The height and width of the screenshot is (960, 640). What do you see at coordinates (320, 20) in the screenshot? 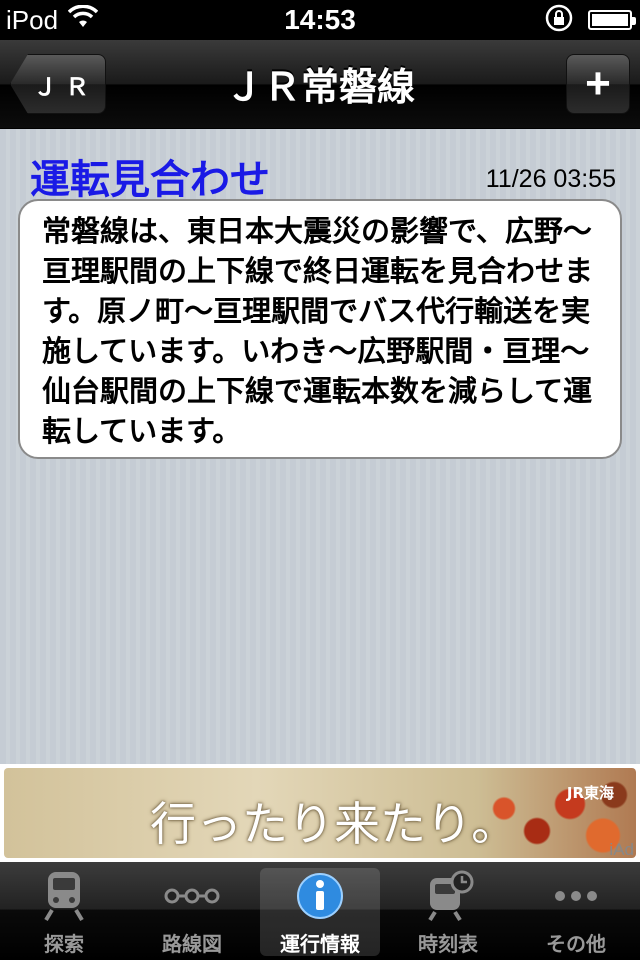
I see `status-bar: iPod 14:53` at bounding box center [320, 20].